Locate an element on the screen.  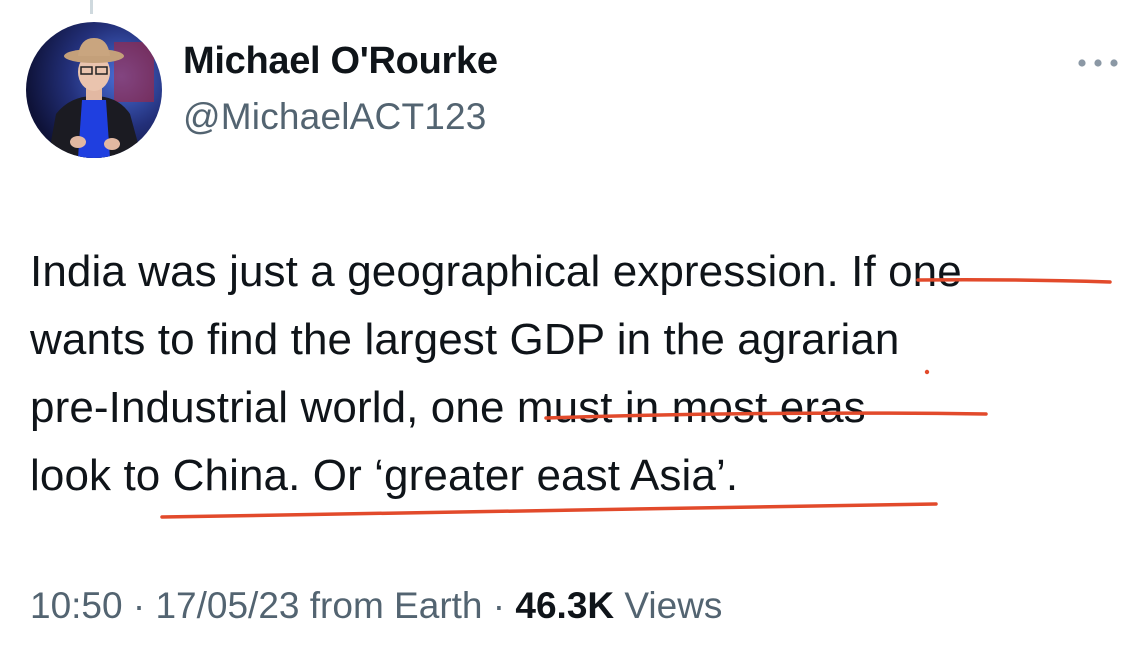
avatar is located at coordinates (94, 90).